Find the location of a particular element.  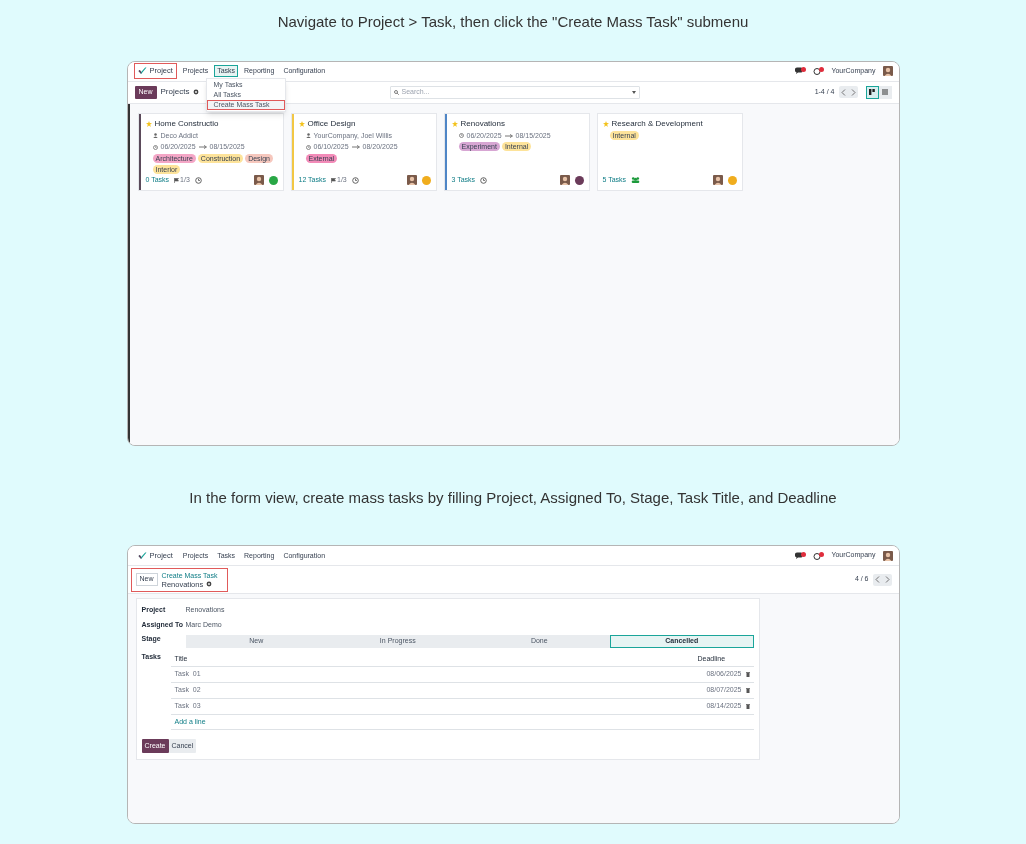

kanban-icon is located at coordinates (872, 92).